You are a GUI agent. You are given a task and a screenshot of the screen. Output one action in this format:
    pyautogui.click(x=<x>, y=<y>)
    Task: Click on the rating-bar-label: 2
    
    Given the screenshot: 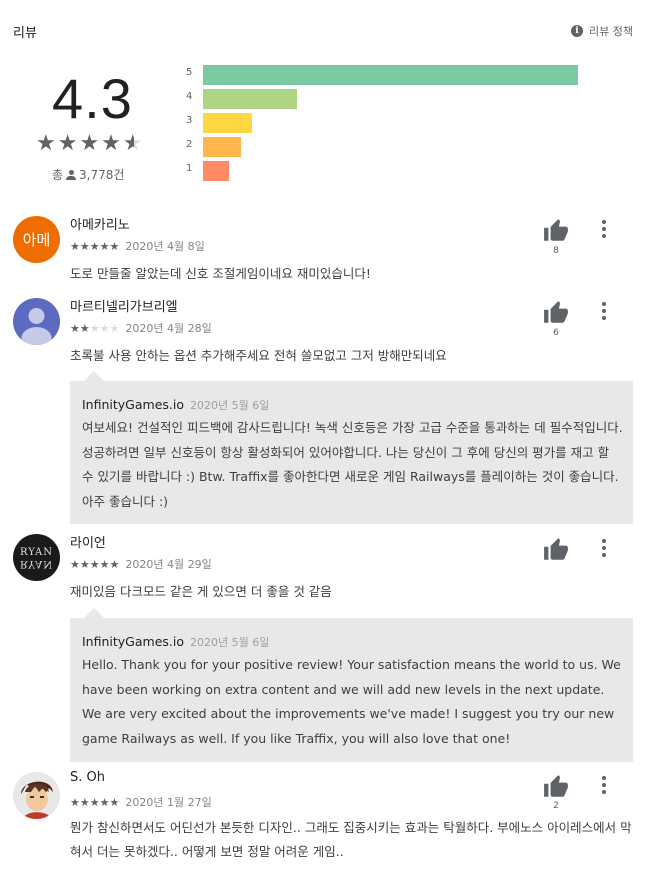 What is the action you would take?
    pyautogui.click(x=189, y=144)
    